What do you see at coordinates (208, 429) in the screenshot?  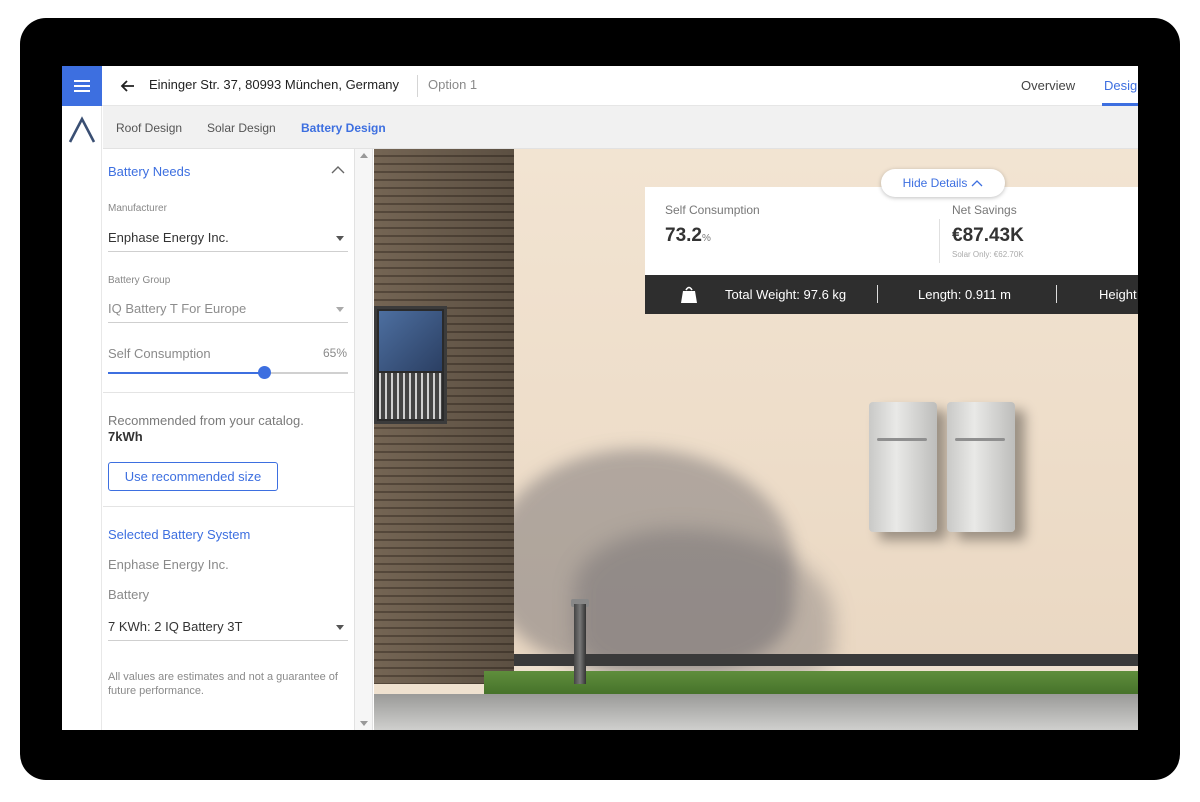 I see `recommendation-text: Recommended from your catalog. 7kWh` at bounding box center [208, 429].